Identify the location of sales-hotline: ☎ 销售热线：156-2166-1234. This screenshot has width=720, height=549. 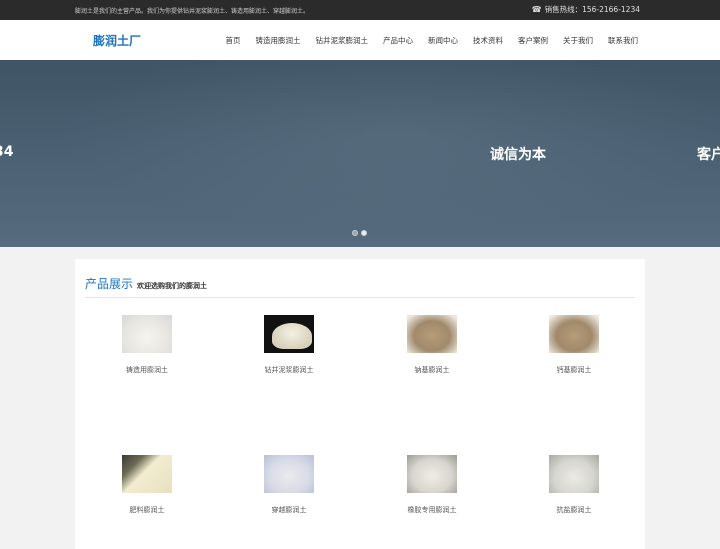
(586, 9).